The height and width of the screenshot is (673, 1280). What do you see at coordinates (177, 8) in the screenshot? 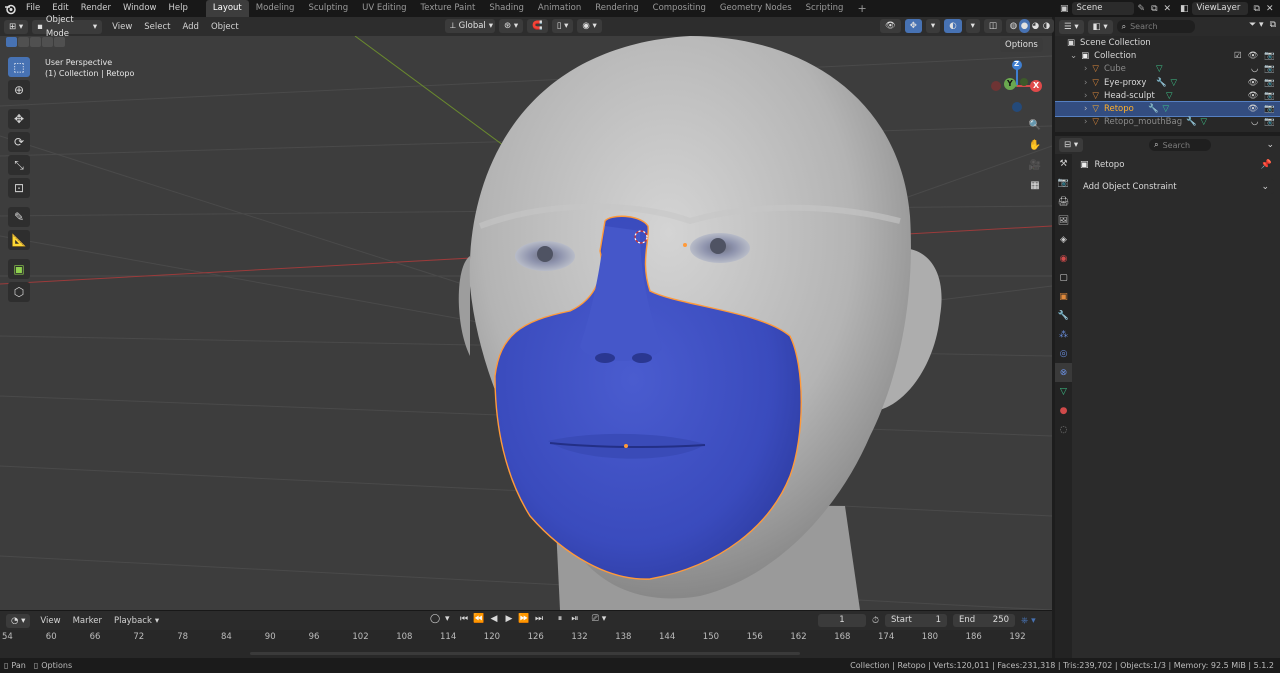
I see `menu-help: Help` at bounding box center [177, 8].